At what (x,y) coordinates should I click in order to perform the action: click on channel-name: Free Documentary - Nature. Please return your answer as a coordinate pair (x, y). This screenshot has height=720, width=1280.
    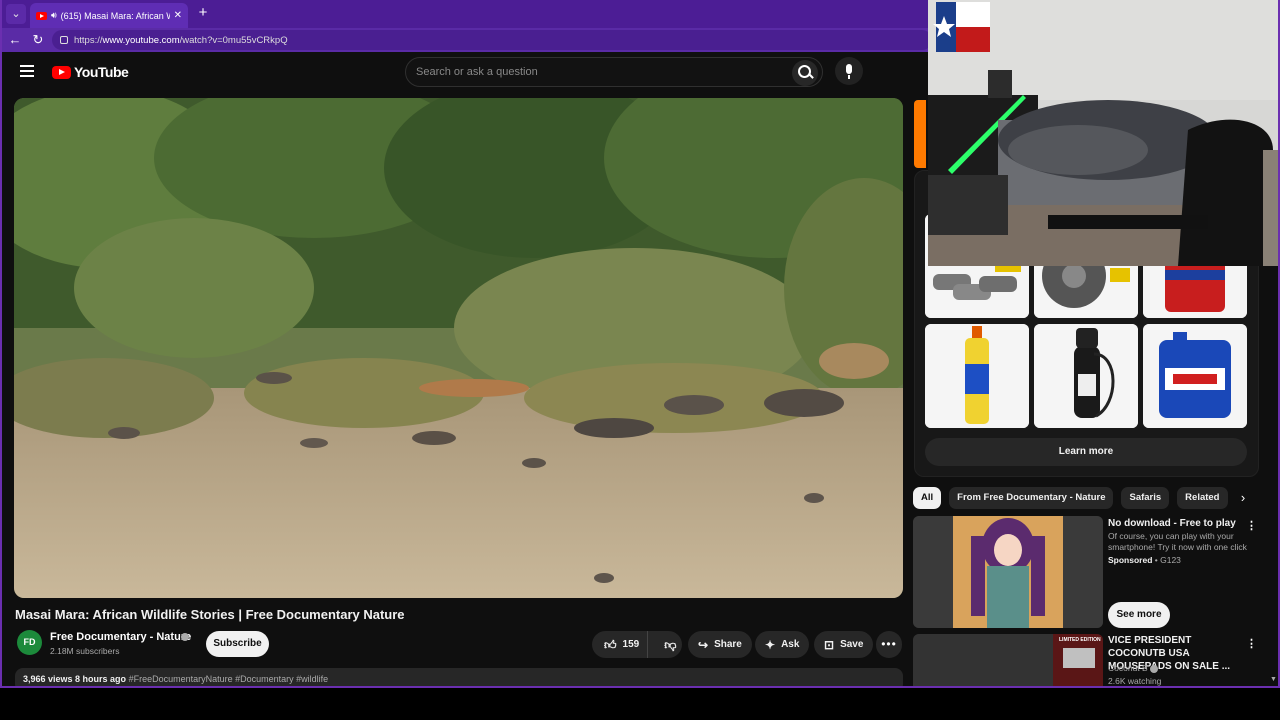
    Looking at the image, I should click on (120, 637).